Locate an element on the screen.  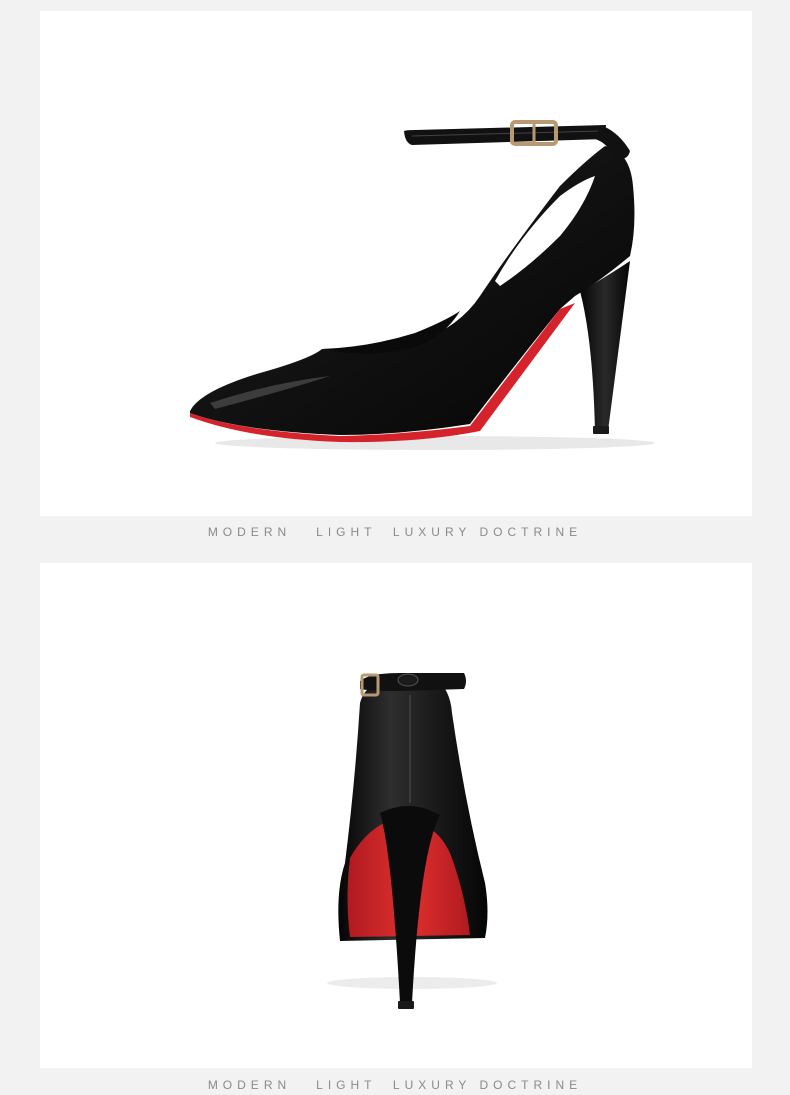
shoe-back-illustration is located at coordinates (412, 841).